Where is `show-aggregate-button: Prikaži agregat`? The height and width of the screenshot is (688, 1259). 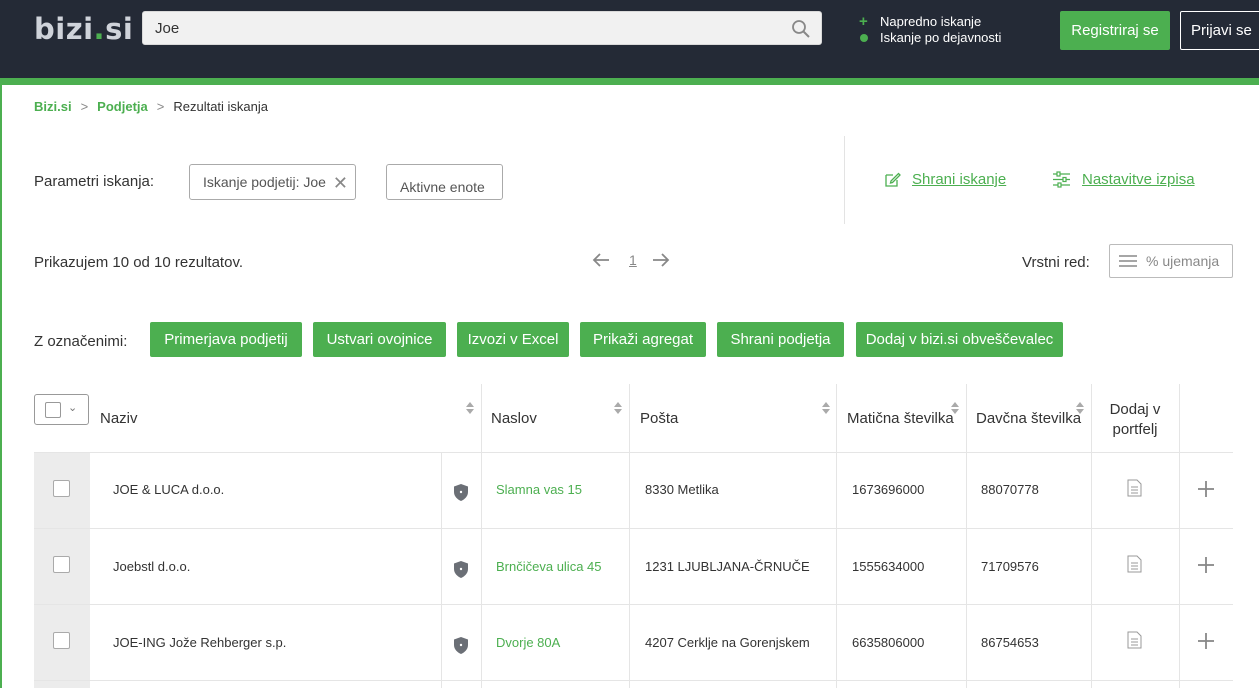
show-aggregate-button: Prikaži agregat is located at coordinates (643, 339).